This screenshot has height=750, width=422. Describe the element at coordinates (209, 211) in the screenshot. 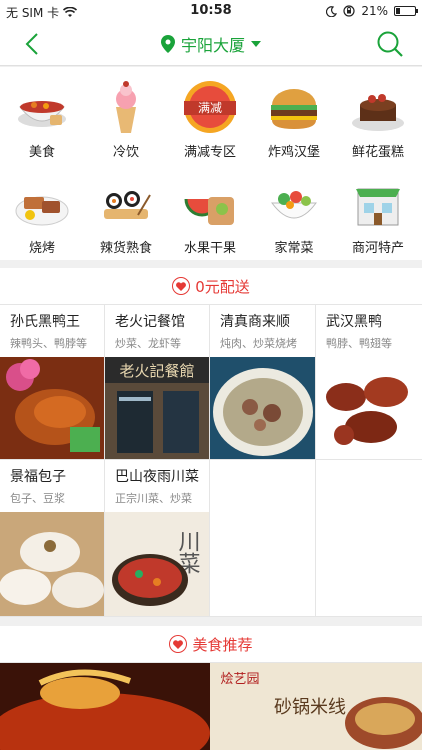

I see `fruit-icon` at that location.